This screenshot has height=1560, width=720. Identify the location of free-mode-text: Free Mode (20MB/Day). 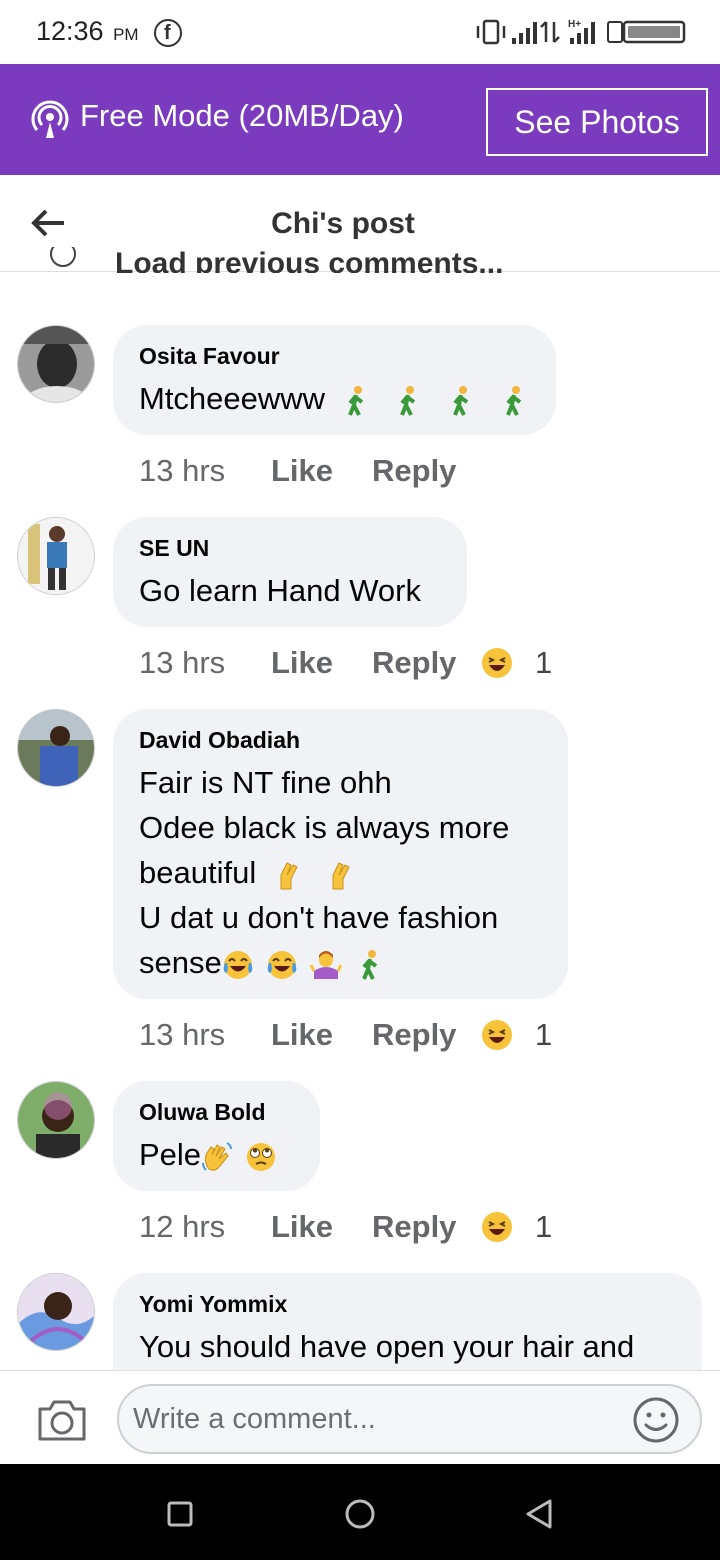
(242, 115).